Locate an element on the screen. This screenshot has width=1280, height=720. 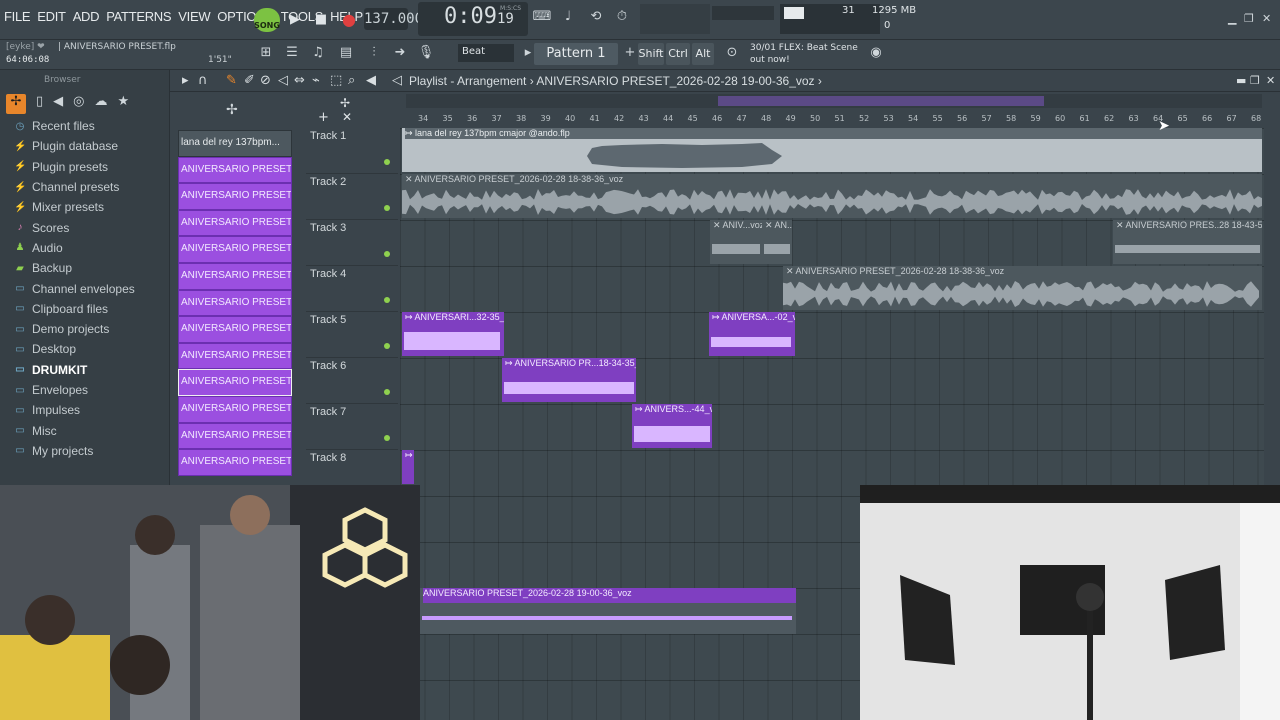
speaker-icon: ◀ is located at coordinates (58, 104).